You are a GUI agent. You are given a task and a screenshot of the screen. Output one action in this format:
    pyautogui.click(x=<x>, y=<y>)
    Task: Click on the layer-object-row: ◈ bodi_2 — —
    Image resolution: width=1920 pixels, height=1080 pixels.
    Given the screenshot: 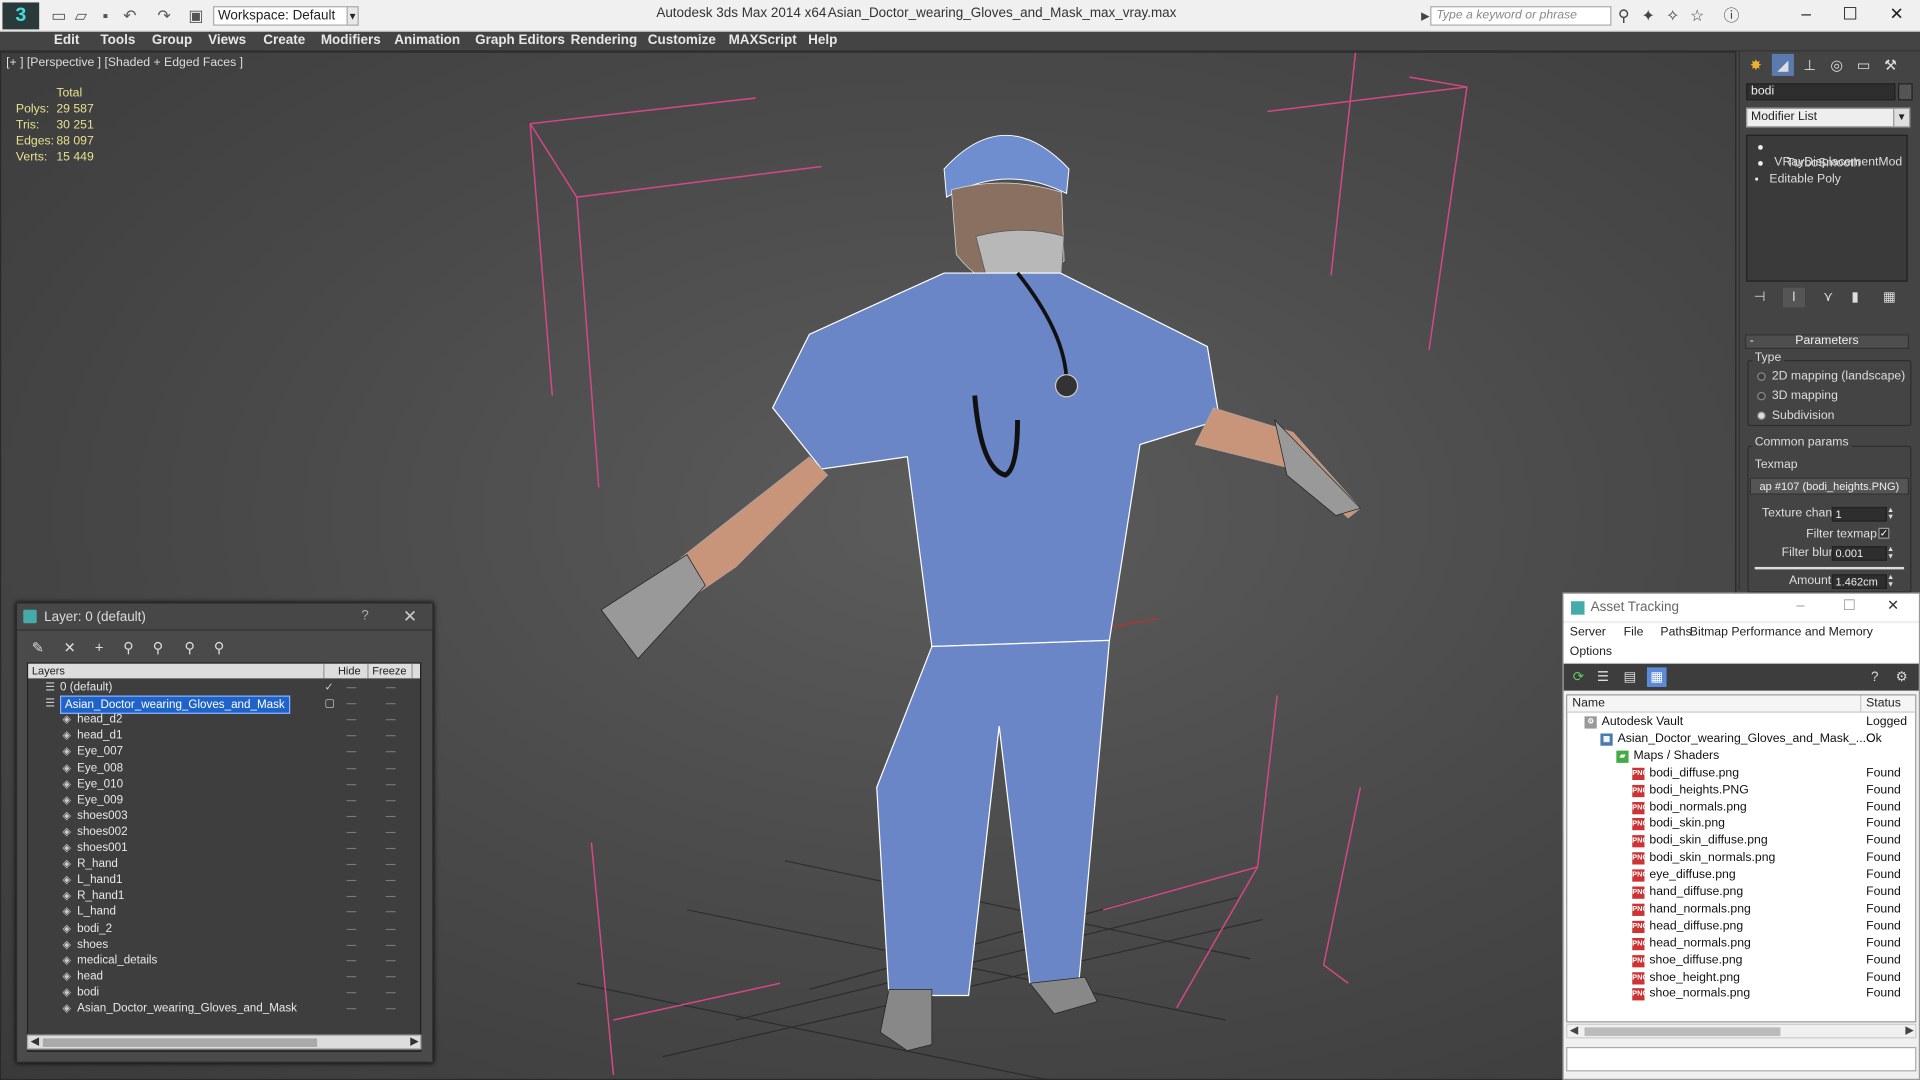 What is the action you would take?
    pyautogui.click(x=224, y=928)
    